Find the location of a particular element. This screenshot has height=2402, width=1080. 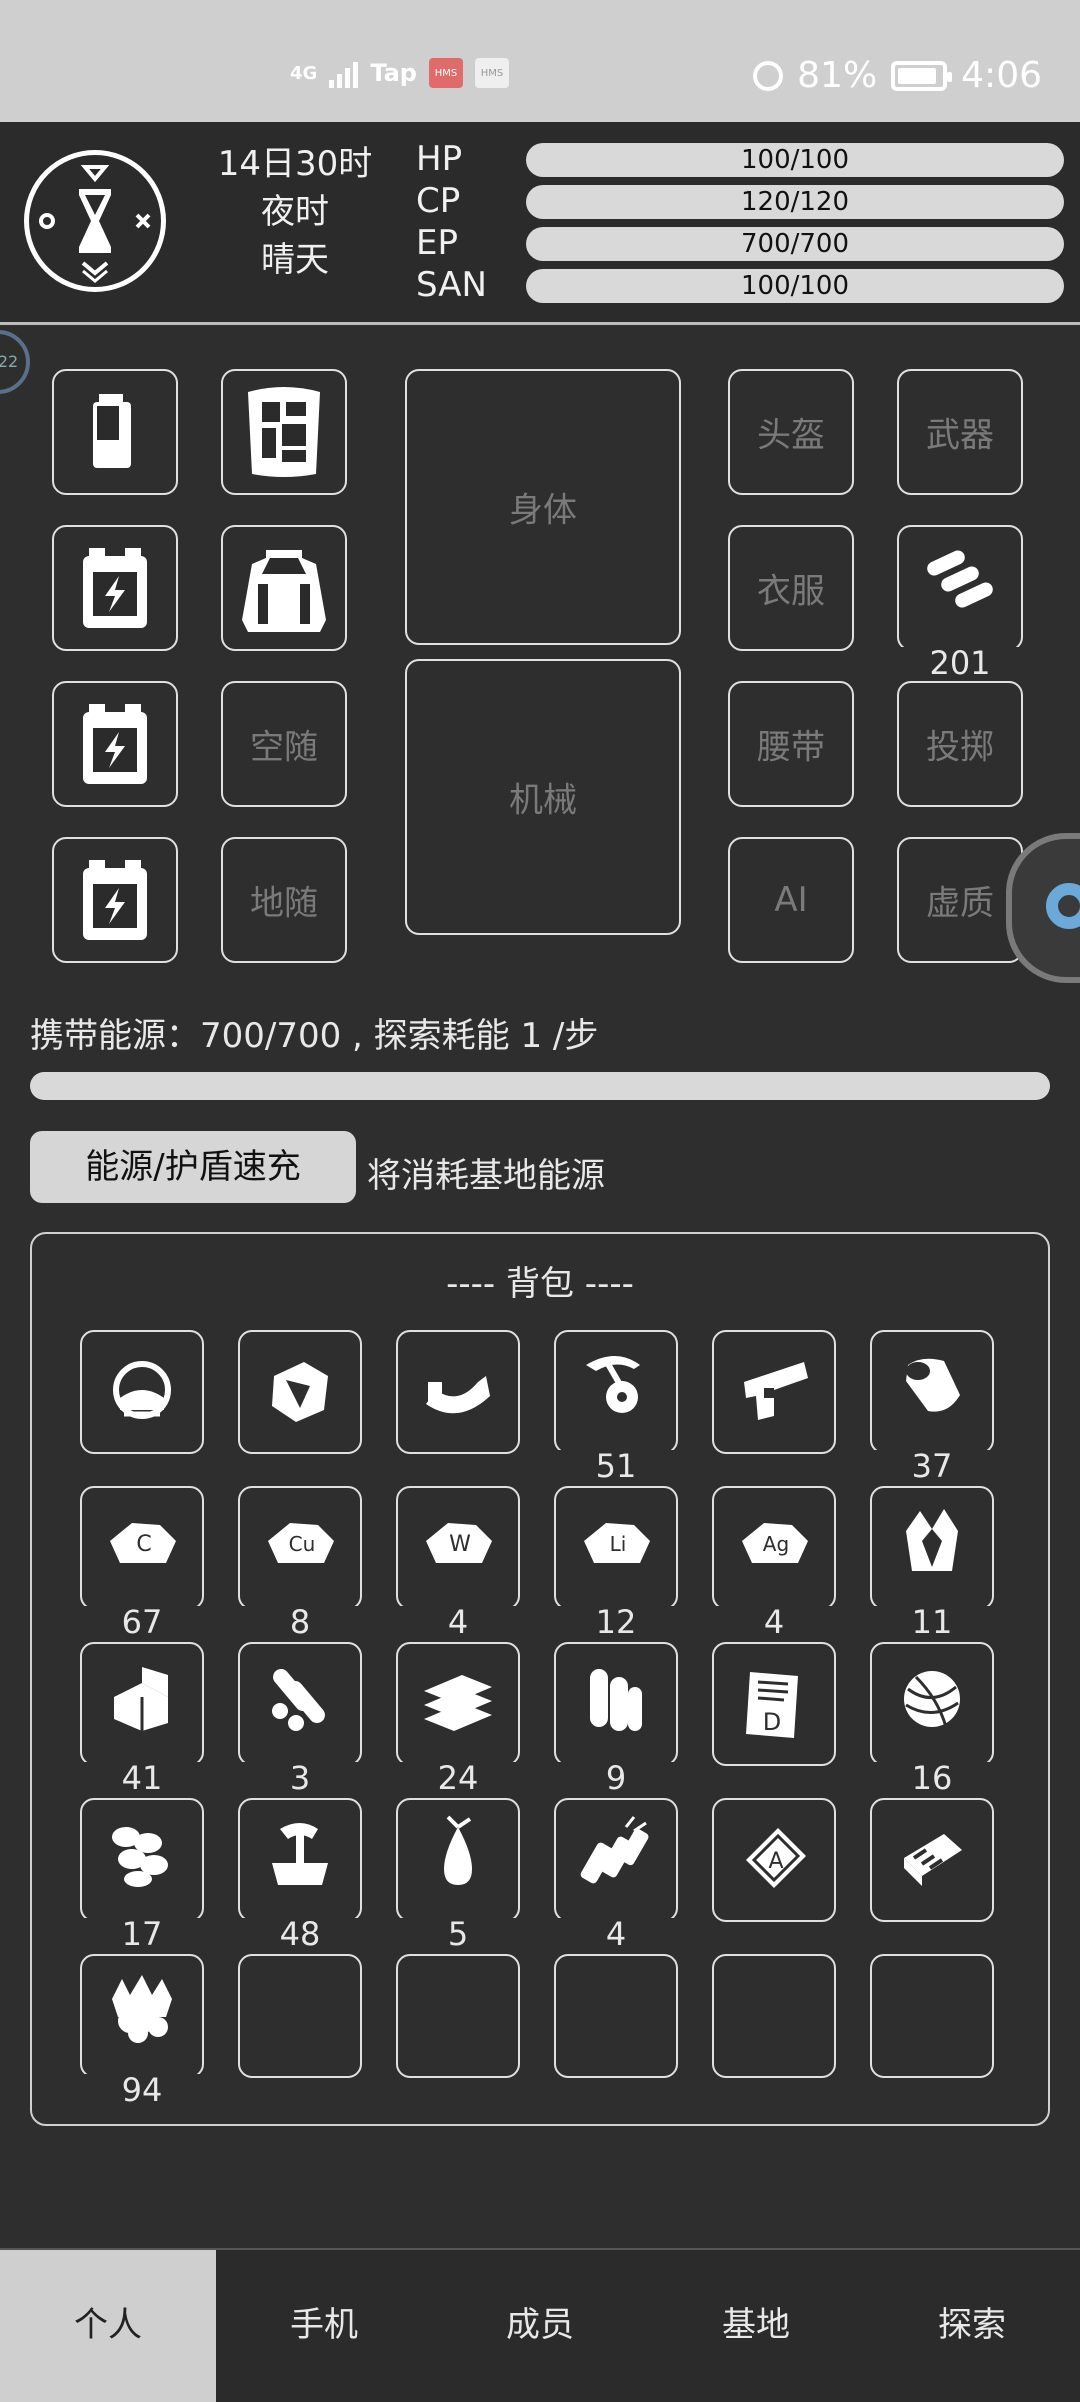

backpack-item: 9 is located at coordinates (616, 1718).